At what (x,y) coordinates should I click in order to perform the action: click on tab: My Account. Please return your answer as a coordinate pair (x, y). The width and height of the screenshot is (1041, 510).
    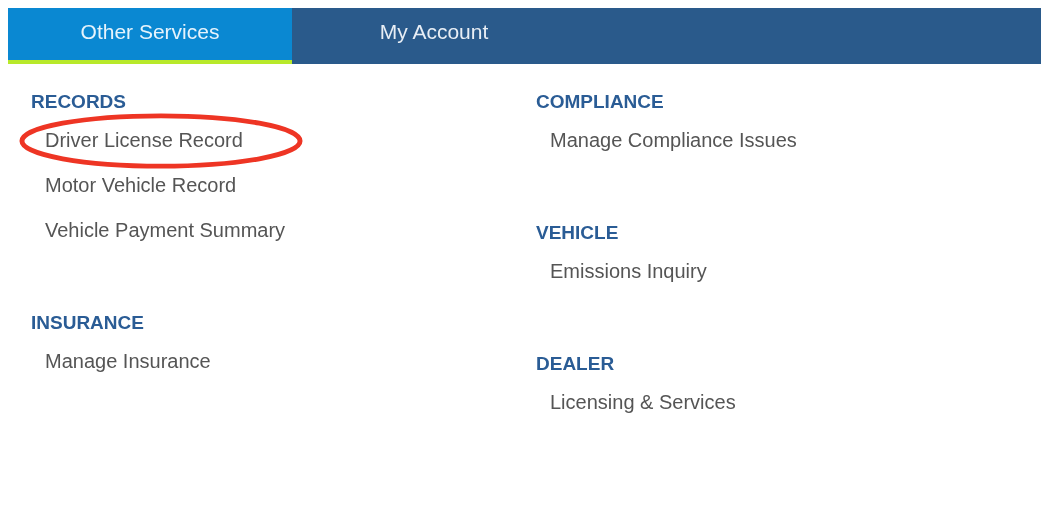
    Looking at the image, I should click on (434, 36).